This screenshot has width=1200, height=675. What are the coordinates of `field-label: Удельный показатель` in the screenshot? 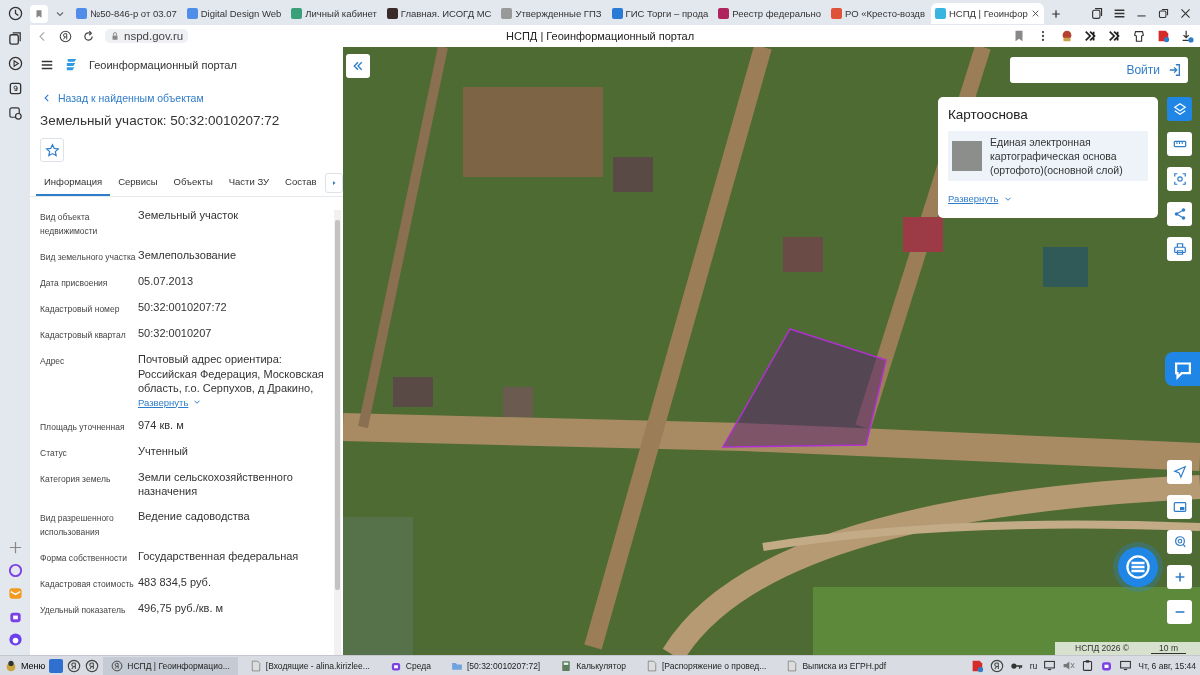 It's located at (83, 610).